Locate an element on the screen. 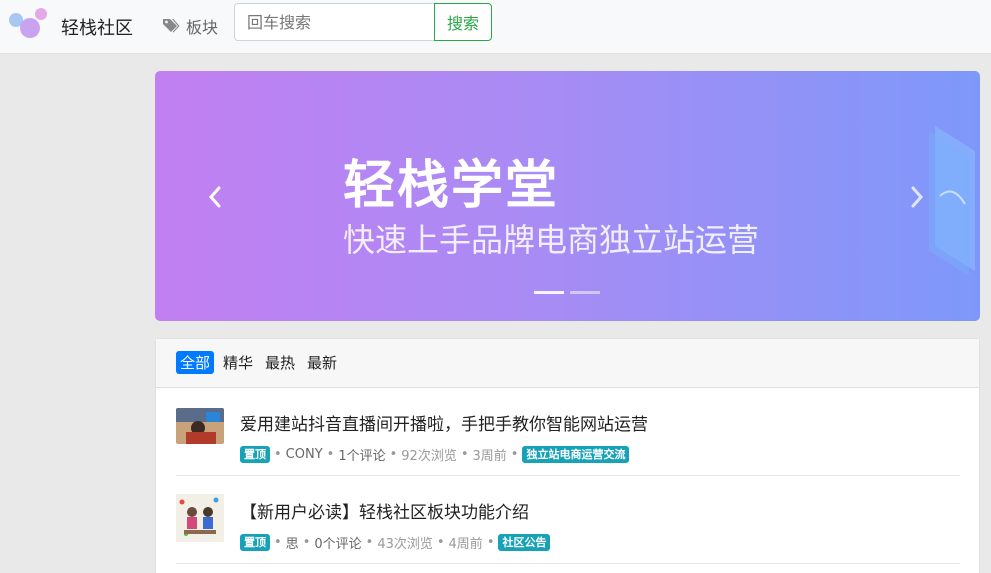  brand-name: 轻栈社区 is located at coordinates (97, 27).